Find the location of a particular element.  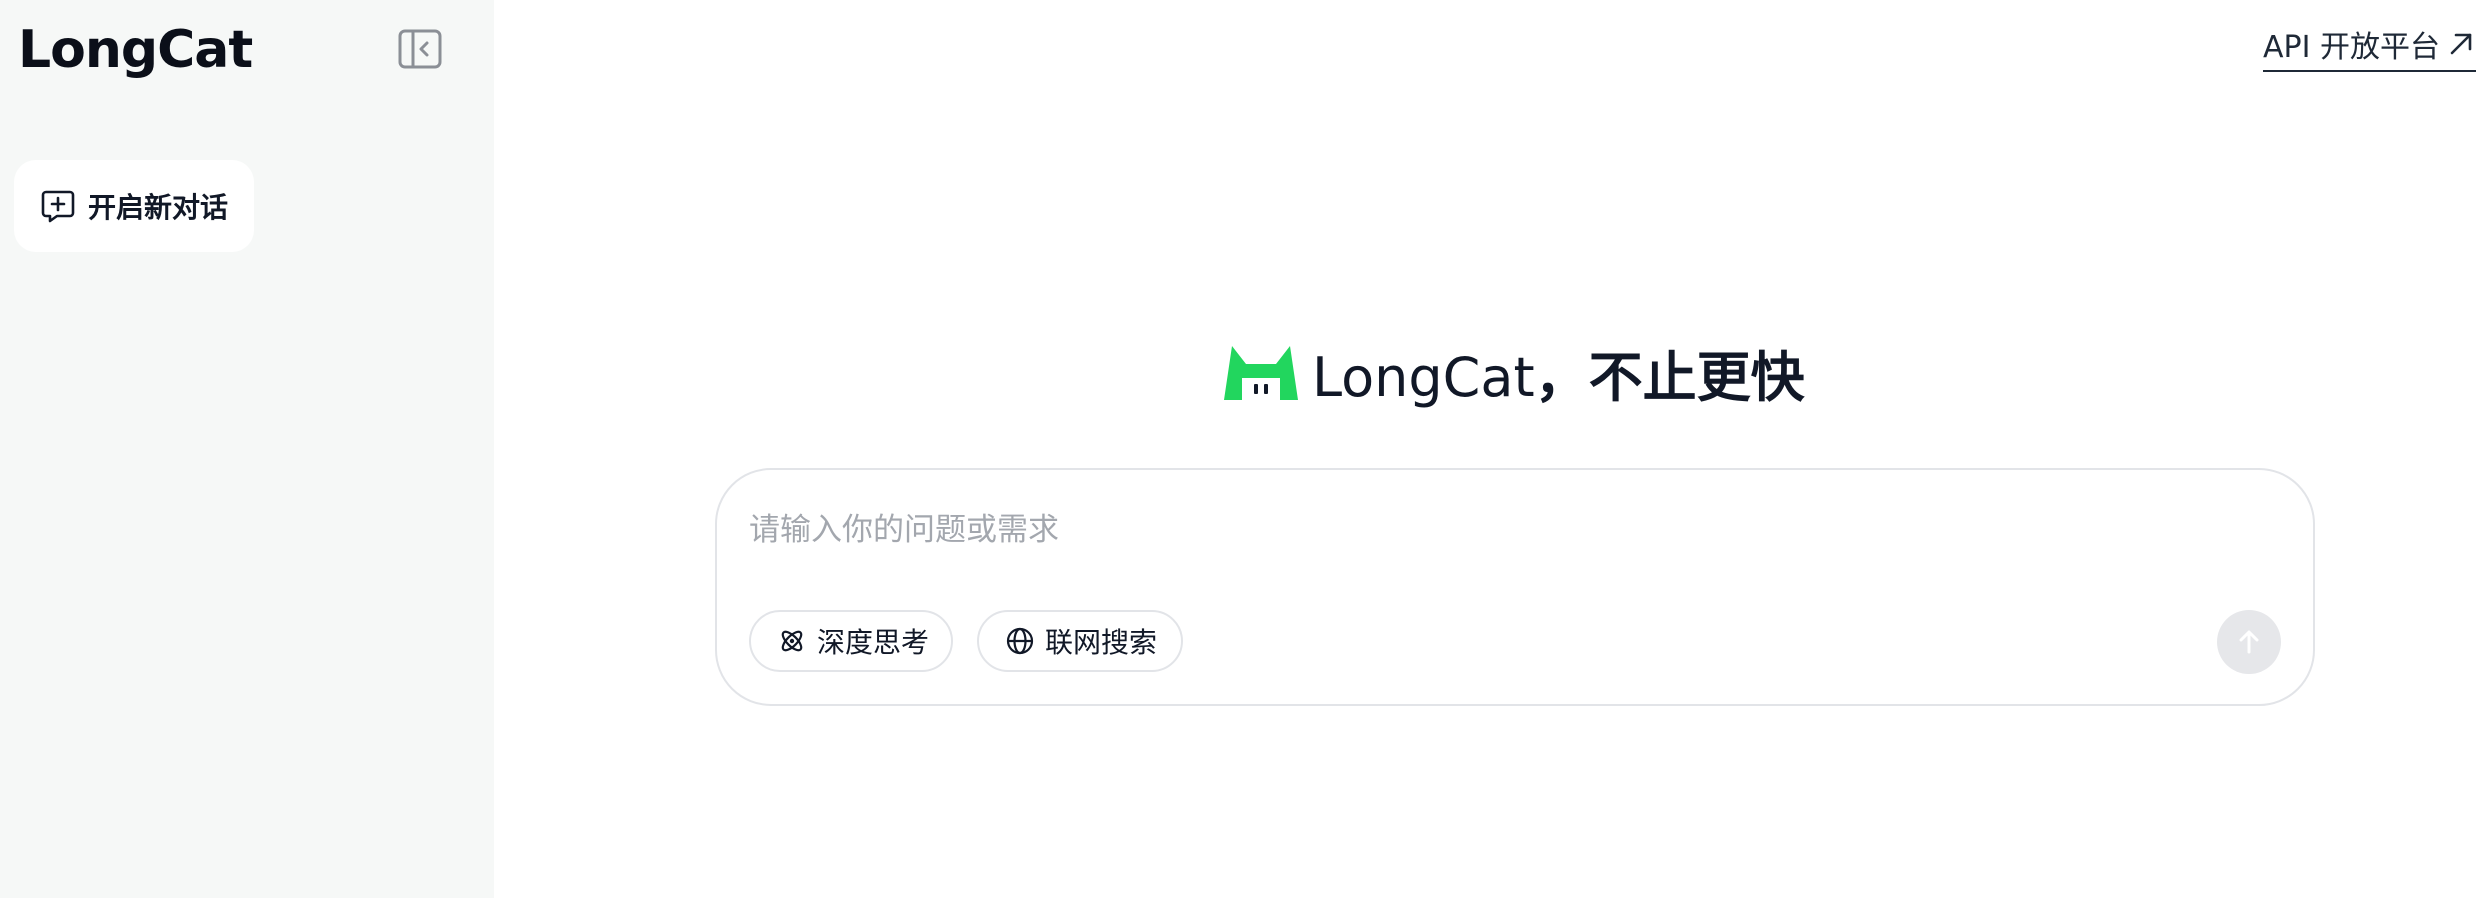

api-platform-label: API 开放平台 is located at coordinates (2351, 47).